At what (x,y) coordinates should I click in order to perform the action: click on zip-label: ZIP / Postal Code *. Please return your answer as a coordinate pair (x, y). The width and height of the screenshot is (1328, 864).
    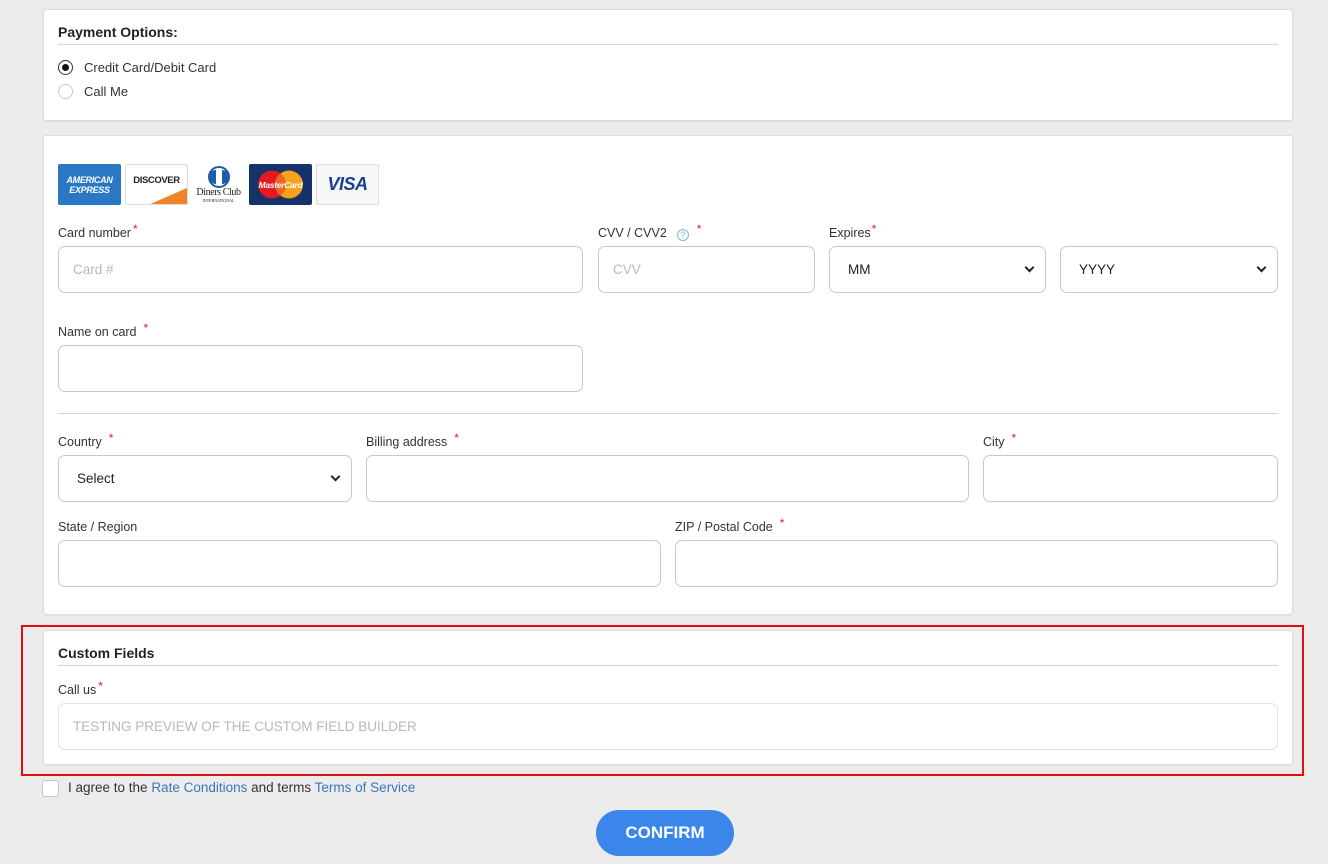
    Looking at the image, I should click on (729, 525).